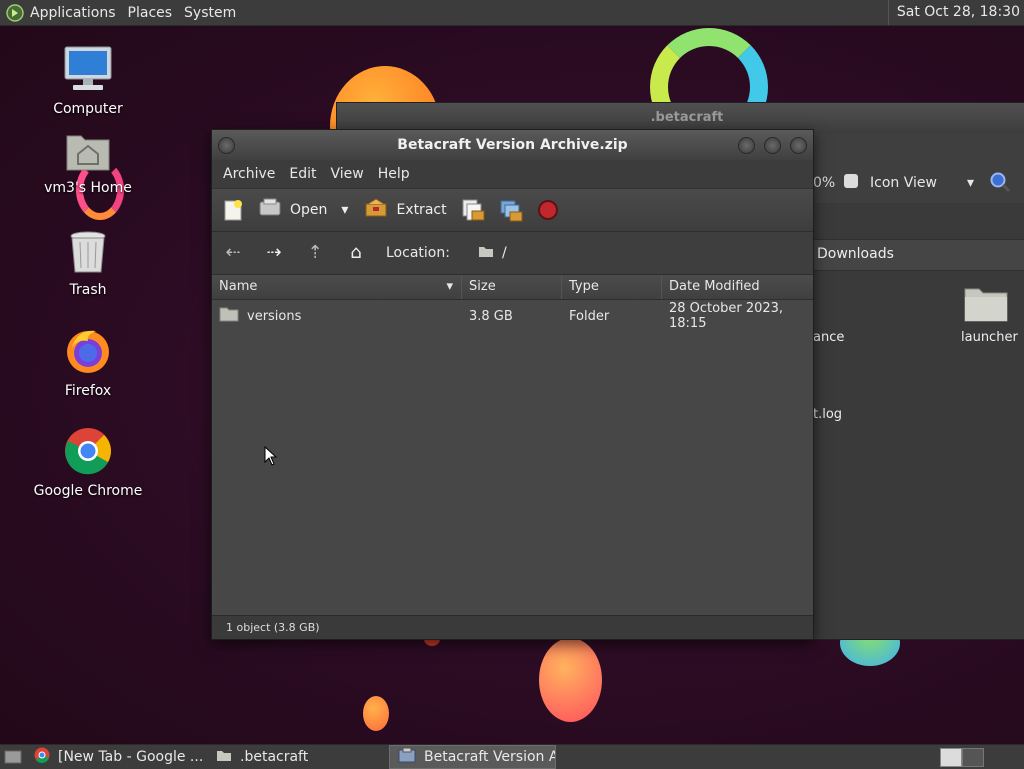 Image resolution: width=1024 pixels, height=769 pixels. I want to click on add-folder-button, so click(511, 210).